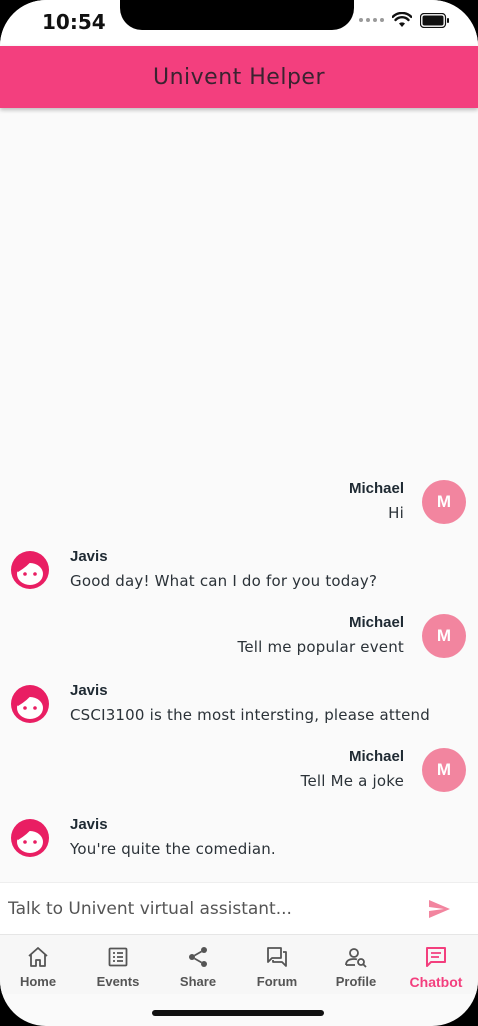 The height and width of the screenshot is (1026, 478). Describe the element at coordinates (198, 957) in the screenshot. I see `share-icon` at that location.